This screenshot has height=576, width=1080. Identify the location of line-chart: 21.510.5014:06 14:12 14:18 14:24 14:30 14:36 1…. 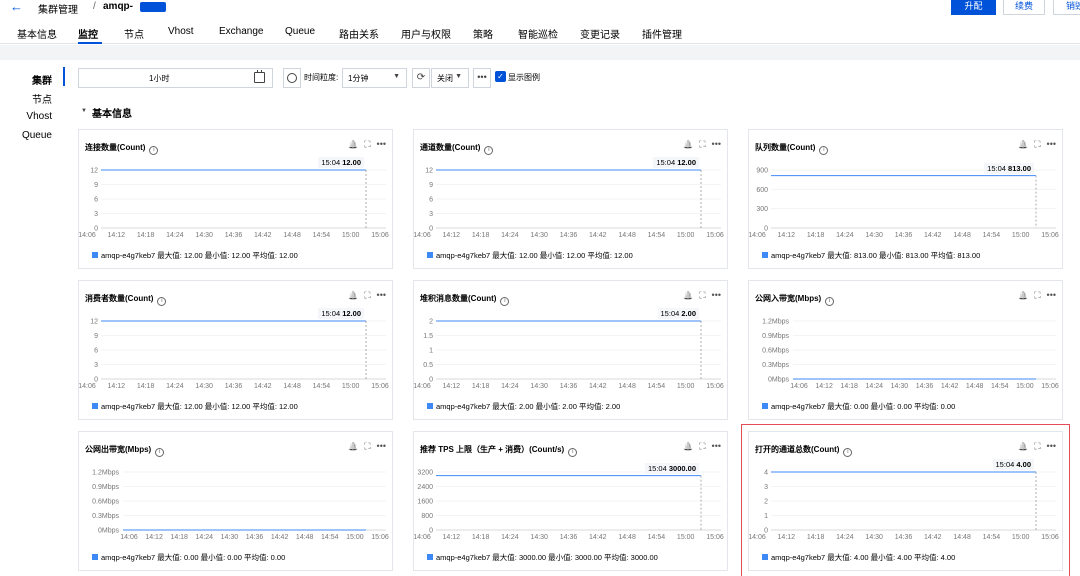
(571, 349).